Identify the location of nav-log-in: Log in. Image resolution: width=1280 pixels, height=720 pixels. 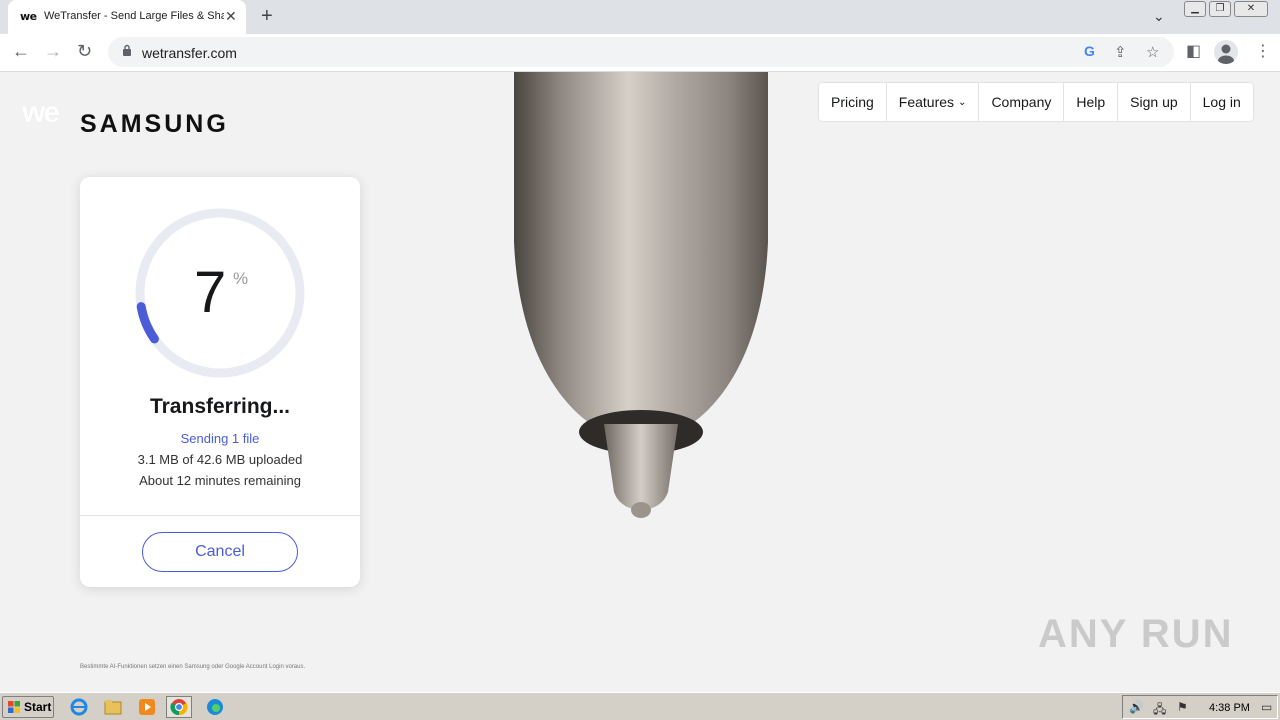
(1222, 102).